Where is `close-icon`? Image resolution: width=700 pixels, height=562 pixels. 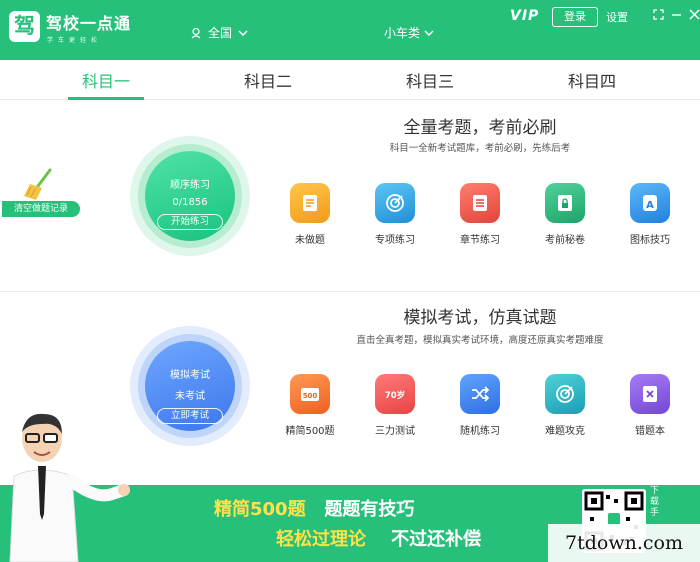
close-icon is located at coordinates (694, 14).